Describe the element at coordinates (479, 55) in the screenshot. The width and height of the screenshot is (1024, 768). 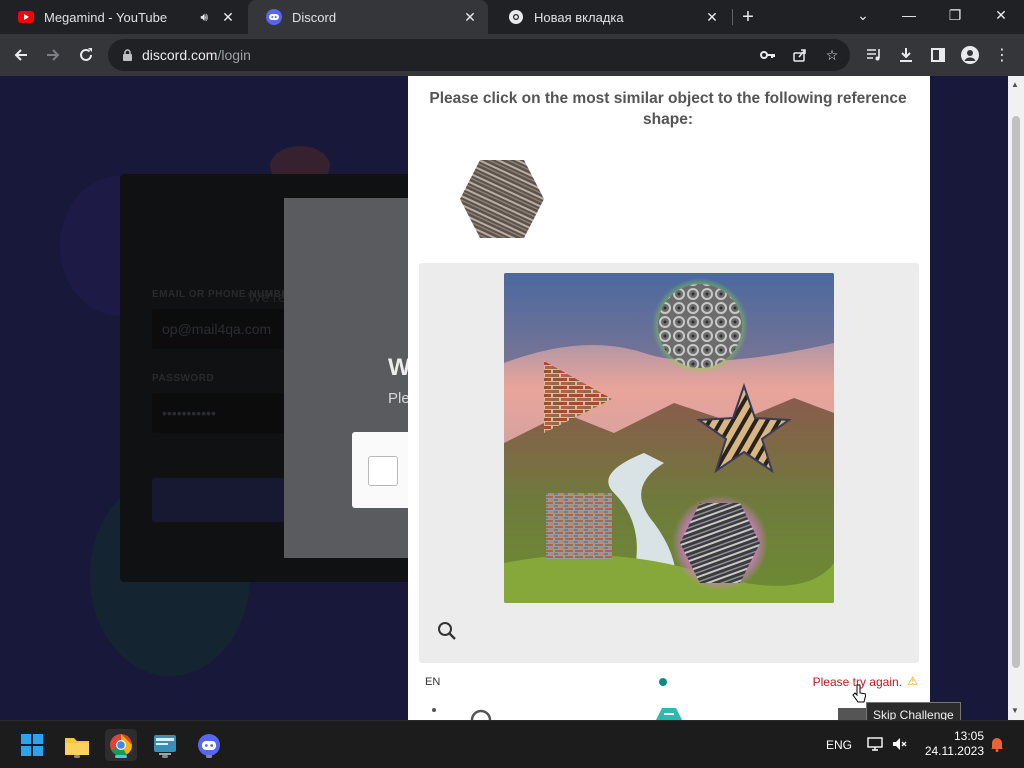
I see `address-bar: discord.com/login ☆` at that location.